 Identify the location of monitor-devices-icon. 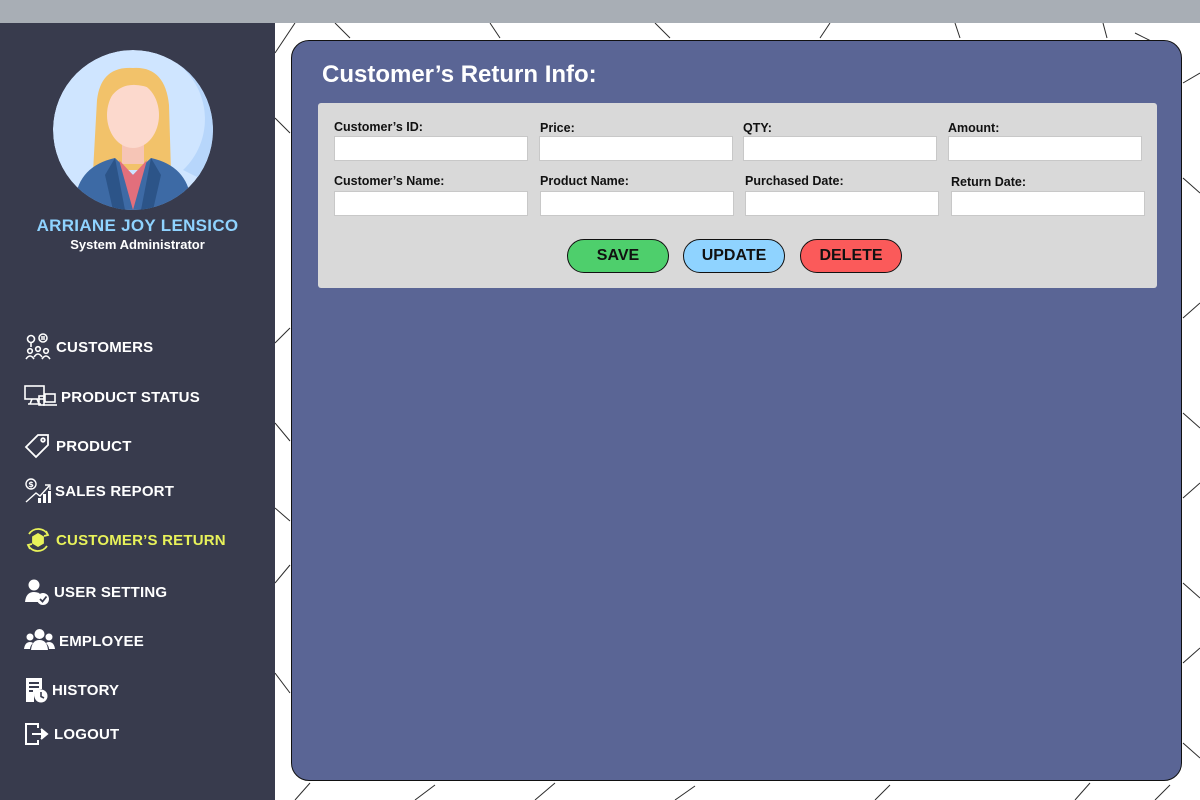
(40, 395).